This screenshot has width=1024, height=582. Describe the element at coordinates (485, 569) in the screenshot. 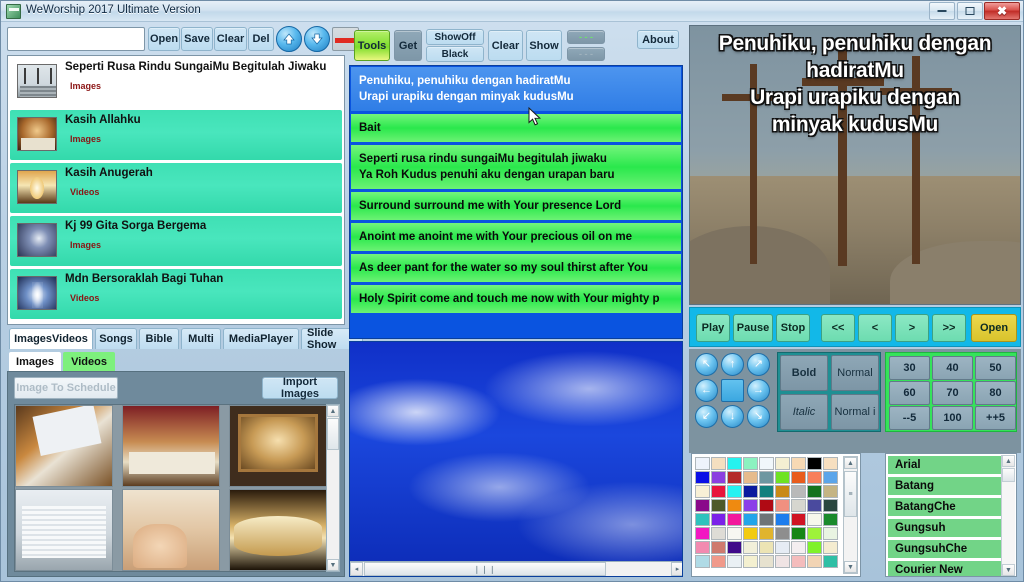

I see `scrollbar-thumb: ❘❘❘` at that location.